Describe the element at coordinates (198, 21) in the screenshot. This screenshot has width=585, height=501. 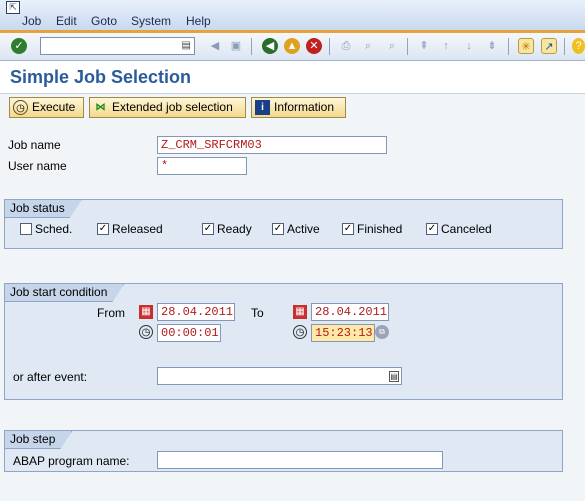
I see `menu-help: Help` at that location.